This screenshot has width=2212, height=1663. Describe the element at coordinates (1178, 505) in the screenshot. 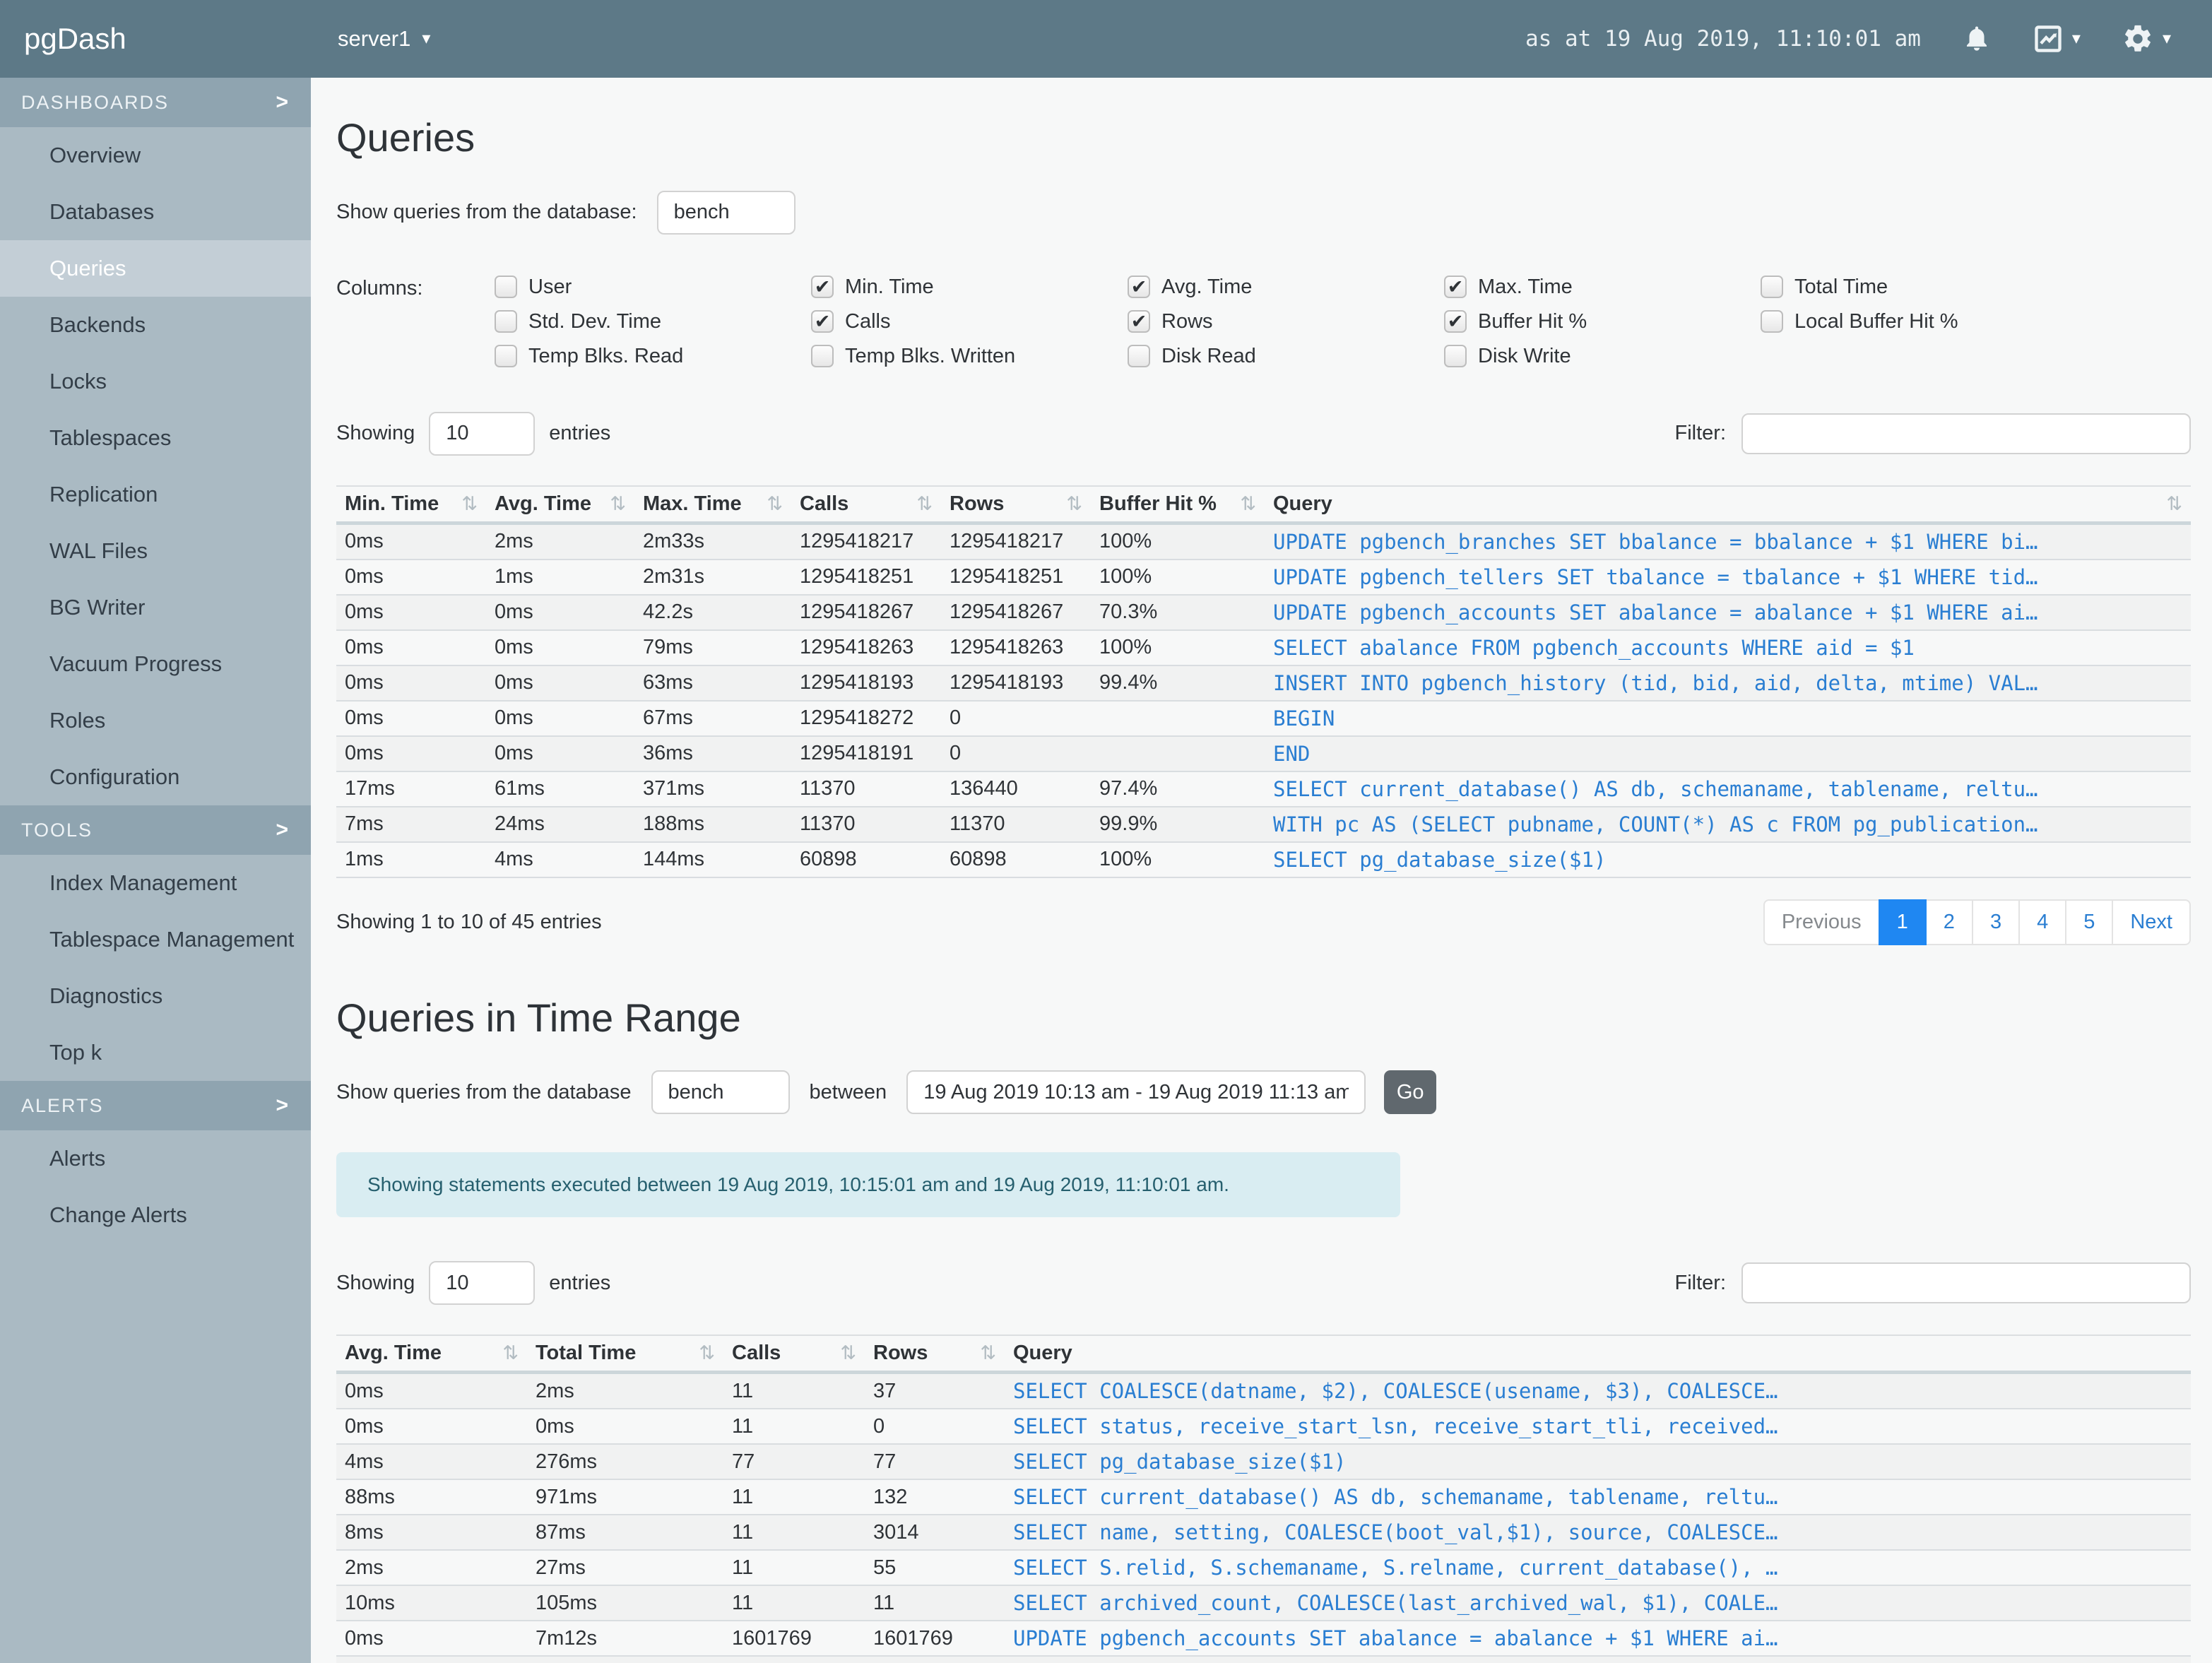

I see `column-header-buffer-hit: Buffer Hit % ⇅` at that location.